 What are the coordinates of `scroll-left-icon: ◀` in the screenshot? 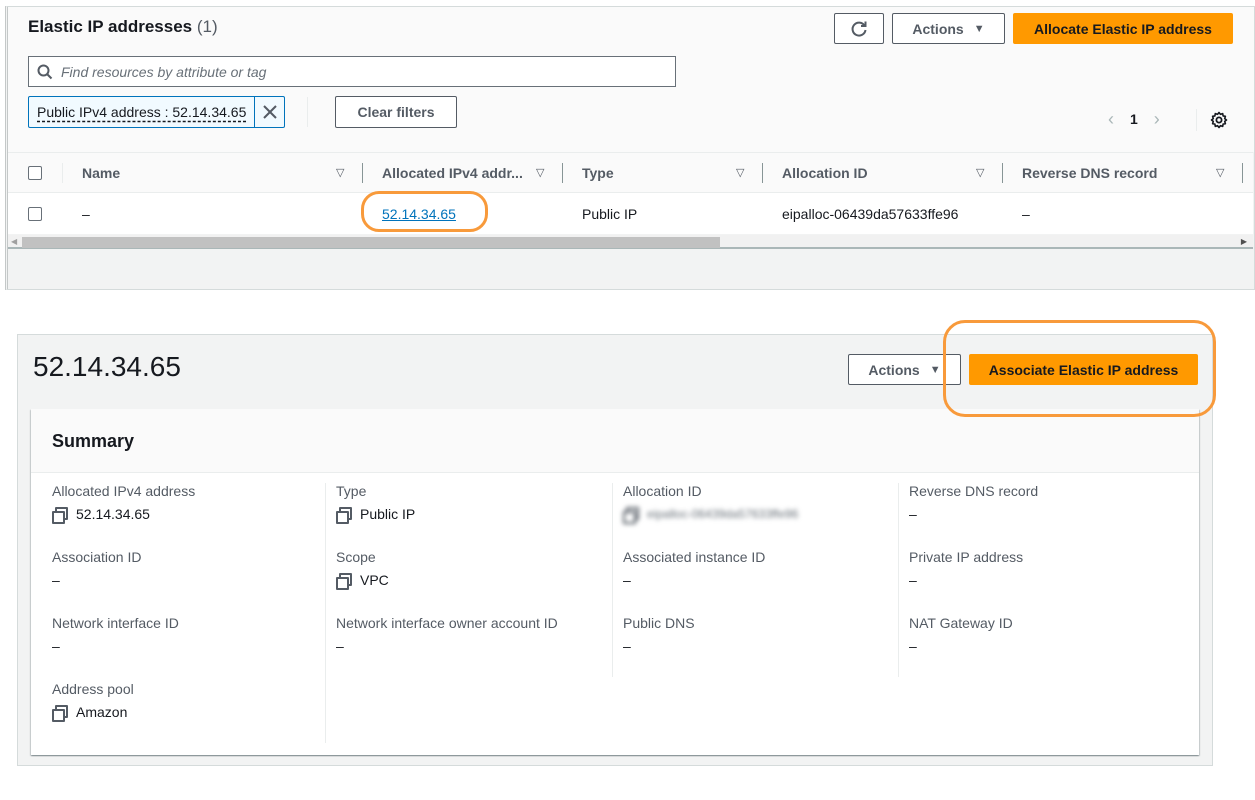 It's located at (14, 241).